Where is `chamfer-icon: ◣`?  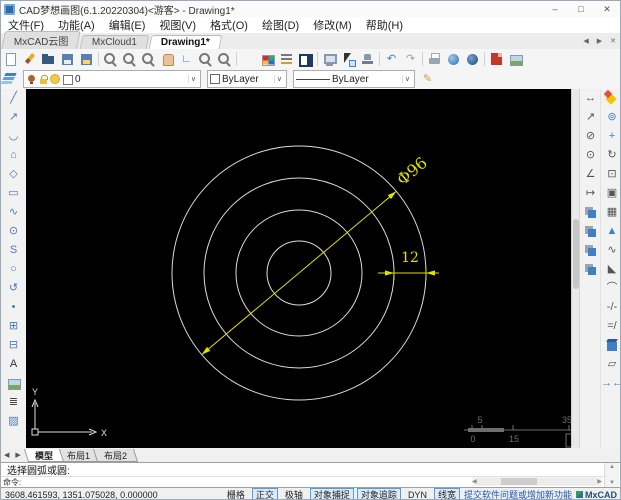
chamfer-icon: ◣ is located at coordinates (612, 269).